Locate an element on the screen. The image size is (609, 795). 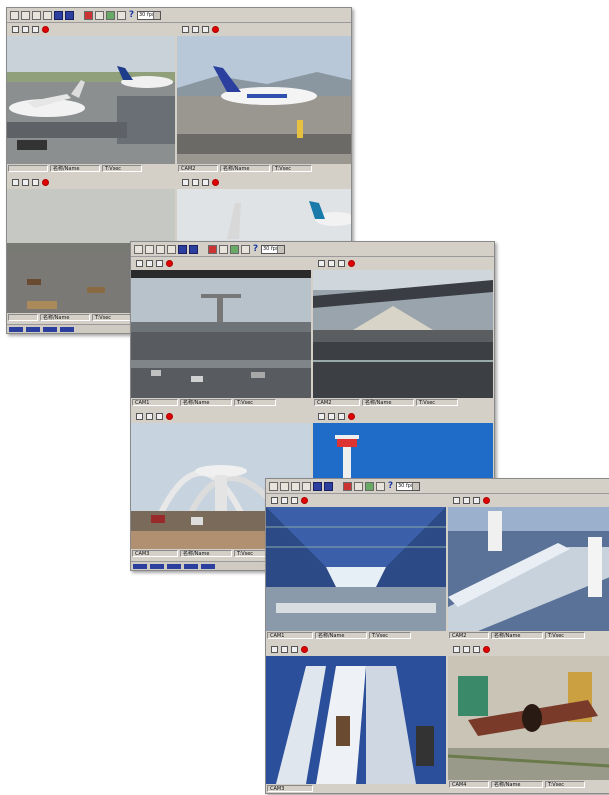
camera-feed-image is located at coordinates (91, 100).